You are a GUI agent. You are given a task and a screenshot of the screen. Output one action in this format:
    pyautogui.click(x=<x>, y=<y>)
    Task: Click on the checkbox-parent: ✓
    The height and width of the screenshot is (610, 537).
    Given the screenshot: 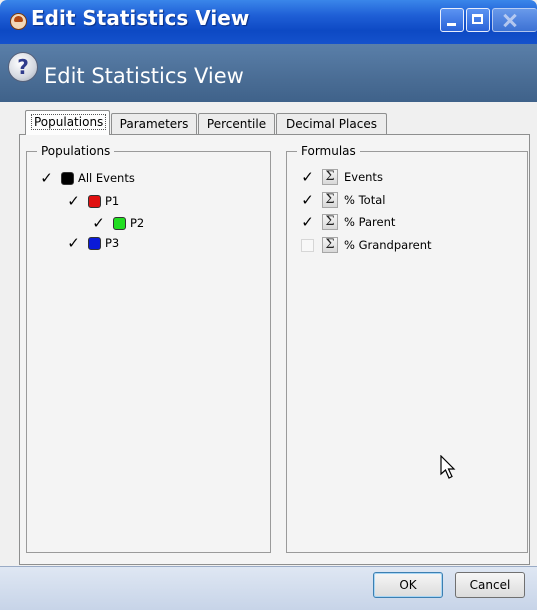 What is the action you would take?
    pyautogui.click(x=307, y=221)
    